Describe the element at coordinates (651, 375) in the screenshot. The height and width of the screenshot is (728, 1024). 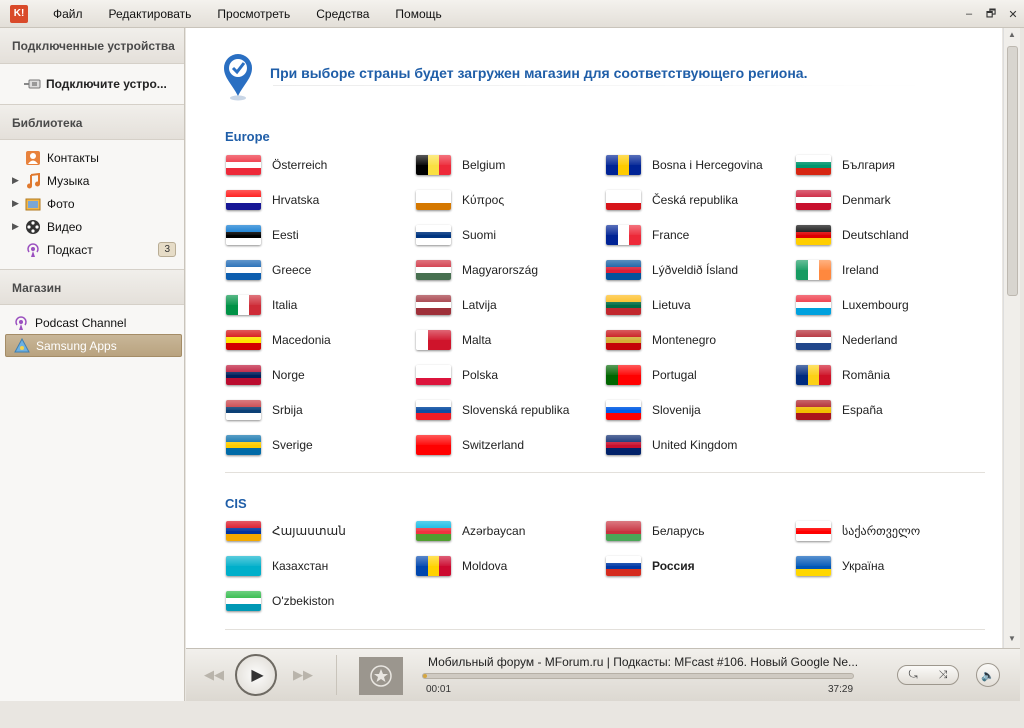
I see `country-item-portugal-26: Portugal` at that location.